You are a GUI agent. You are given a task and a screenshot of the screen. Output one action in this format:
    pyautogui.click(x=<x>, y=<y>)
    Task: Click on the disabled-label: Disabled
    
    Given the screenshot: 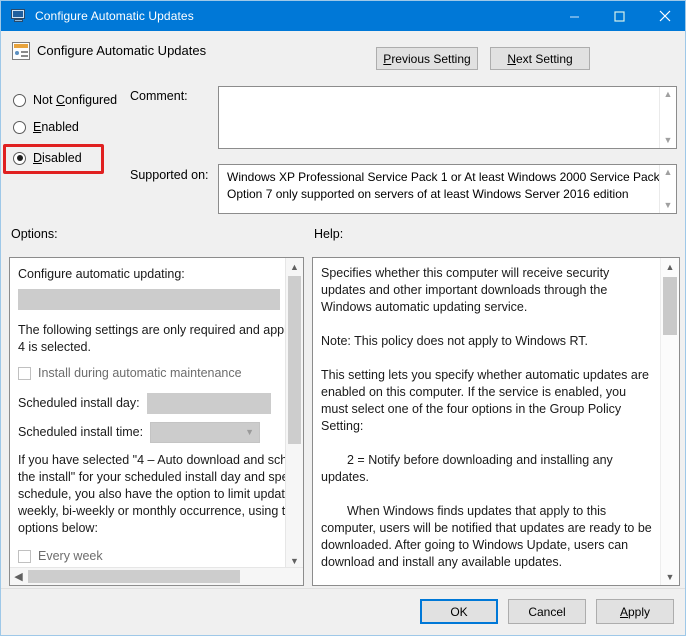 What is the action you would take?
    pyautogui.click(x=57, y=158)
    